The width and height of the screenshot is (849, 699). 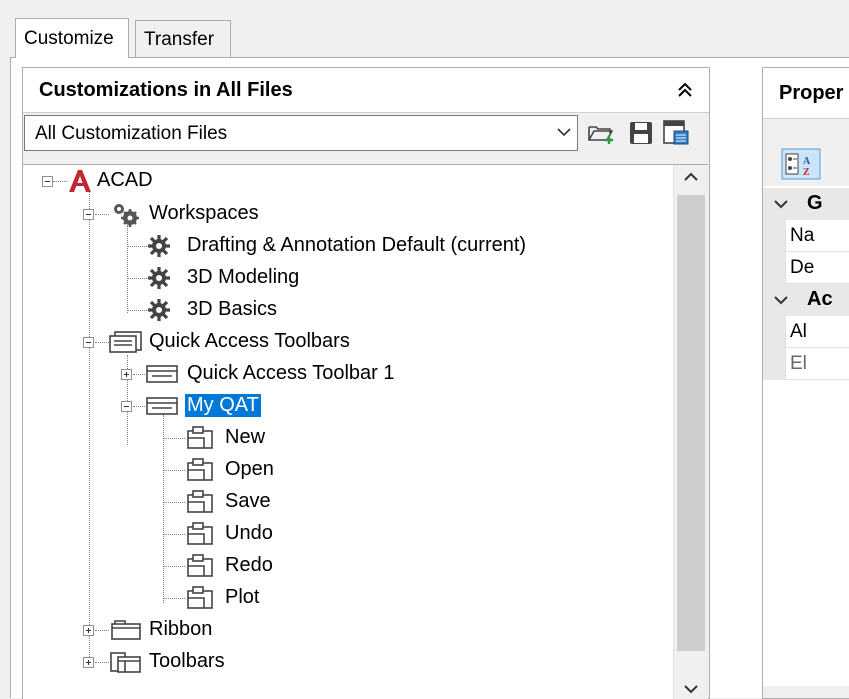 I want to click on scroll-down-icon, so click(x=691, y=689).